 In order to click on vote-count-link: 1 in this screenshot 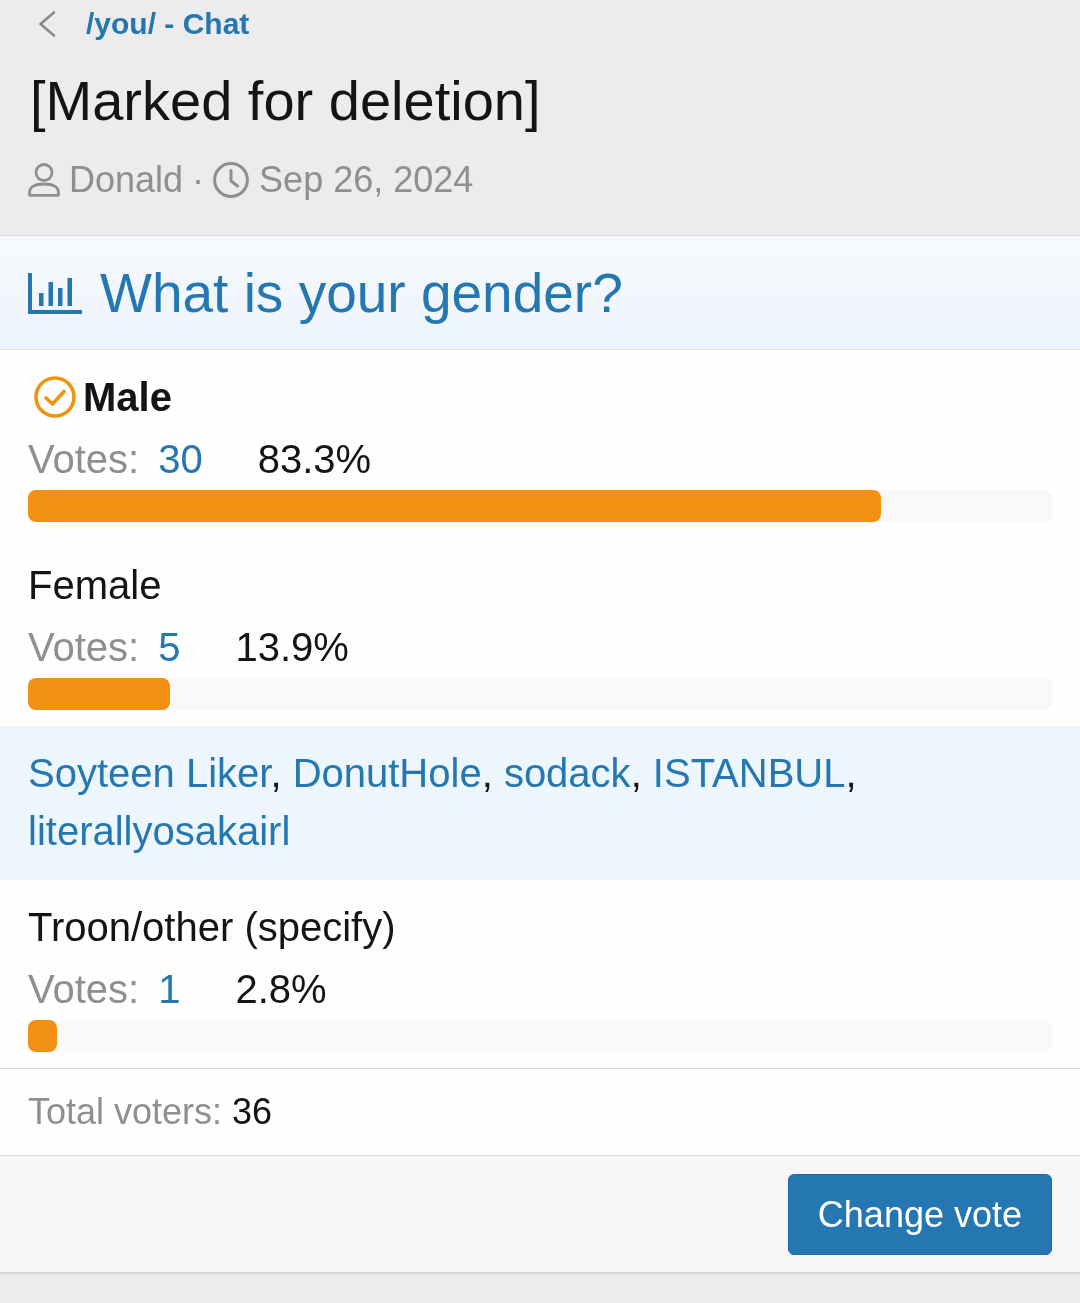, I will do `click(169, 989)`.